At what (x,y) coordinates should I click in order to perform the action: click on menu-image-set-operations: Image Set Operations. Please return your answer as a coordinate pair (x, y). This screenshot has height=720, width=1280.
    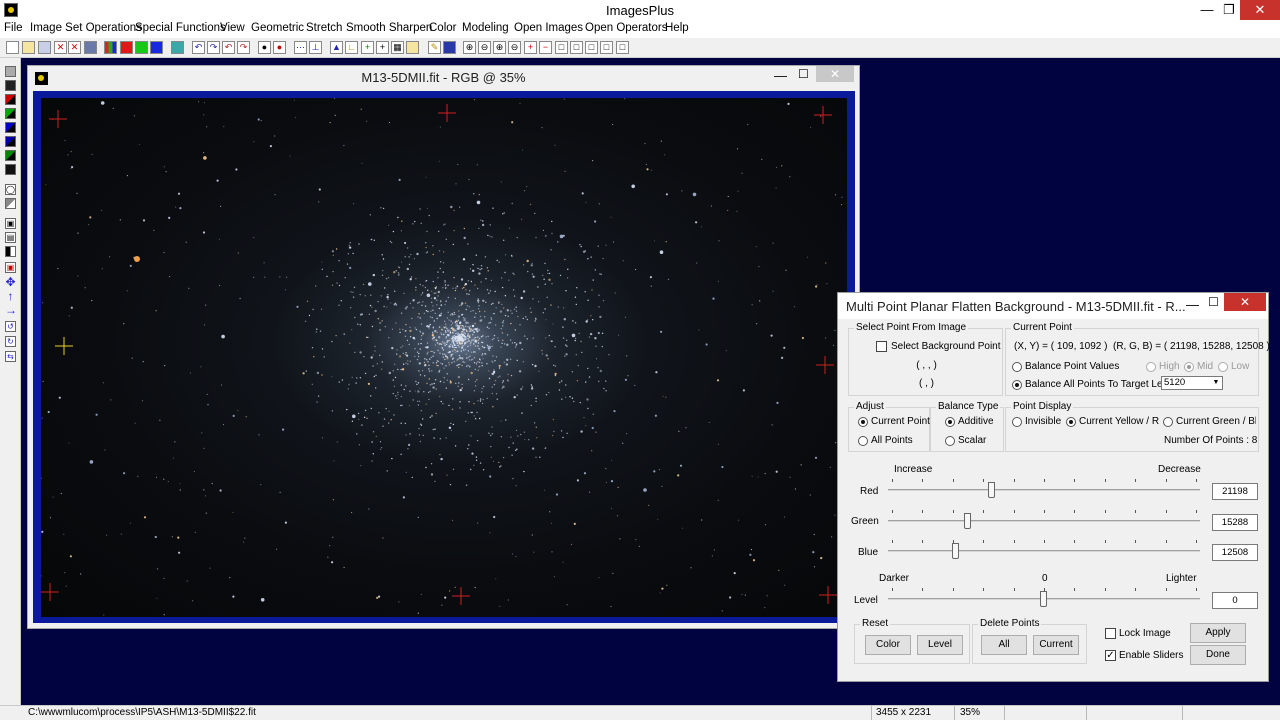
    Looking at the image, I should click on (86, 28).